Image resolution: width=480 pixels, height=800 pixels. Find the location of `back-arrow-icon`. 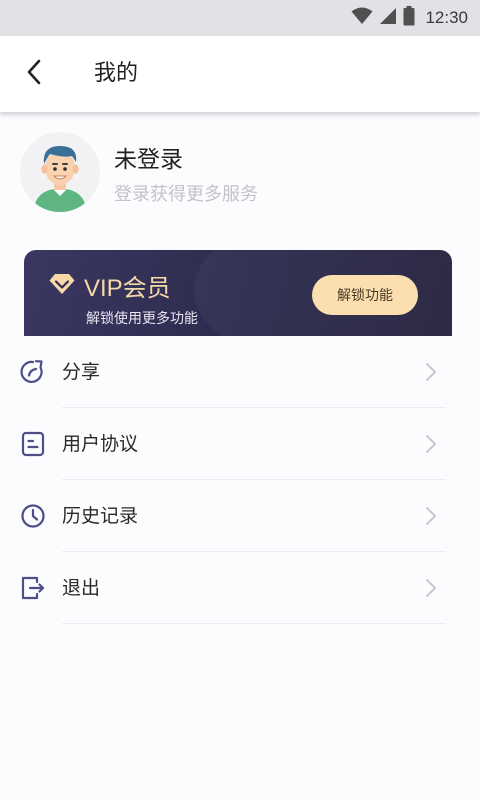

back-arrow-icon is located at coordinates (34, 74).